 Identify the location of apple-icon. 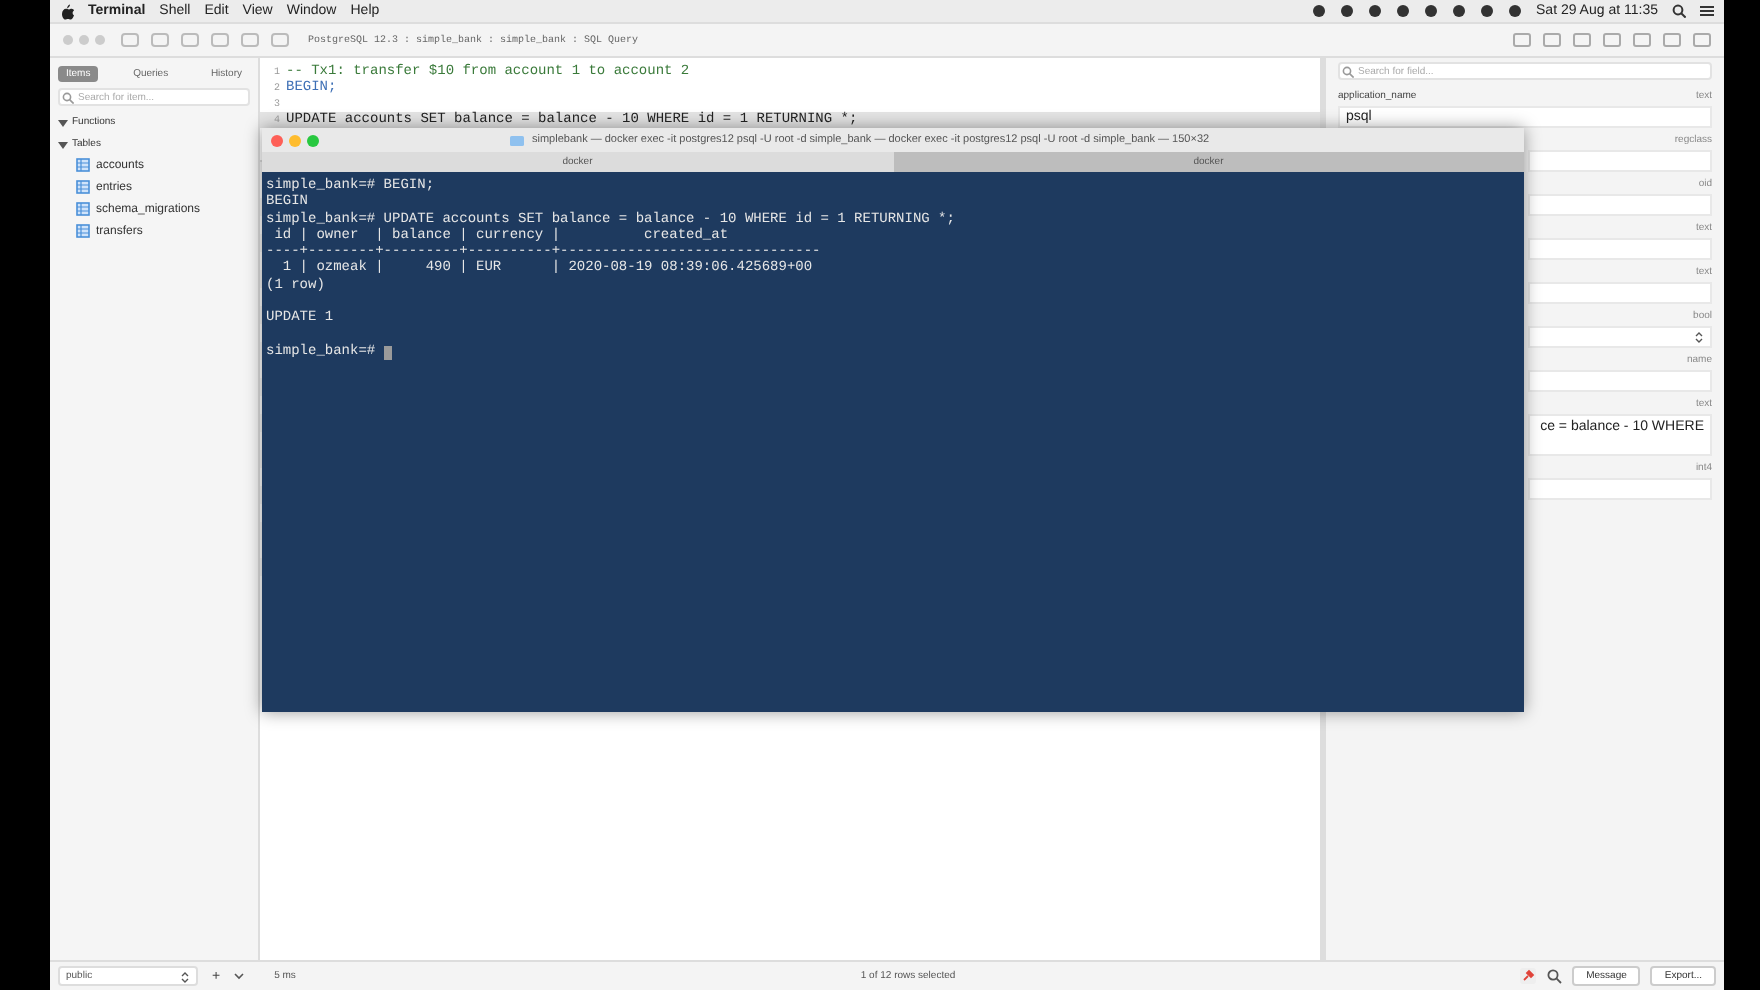
(67, 11).